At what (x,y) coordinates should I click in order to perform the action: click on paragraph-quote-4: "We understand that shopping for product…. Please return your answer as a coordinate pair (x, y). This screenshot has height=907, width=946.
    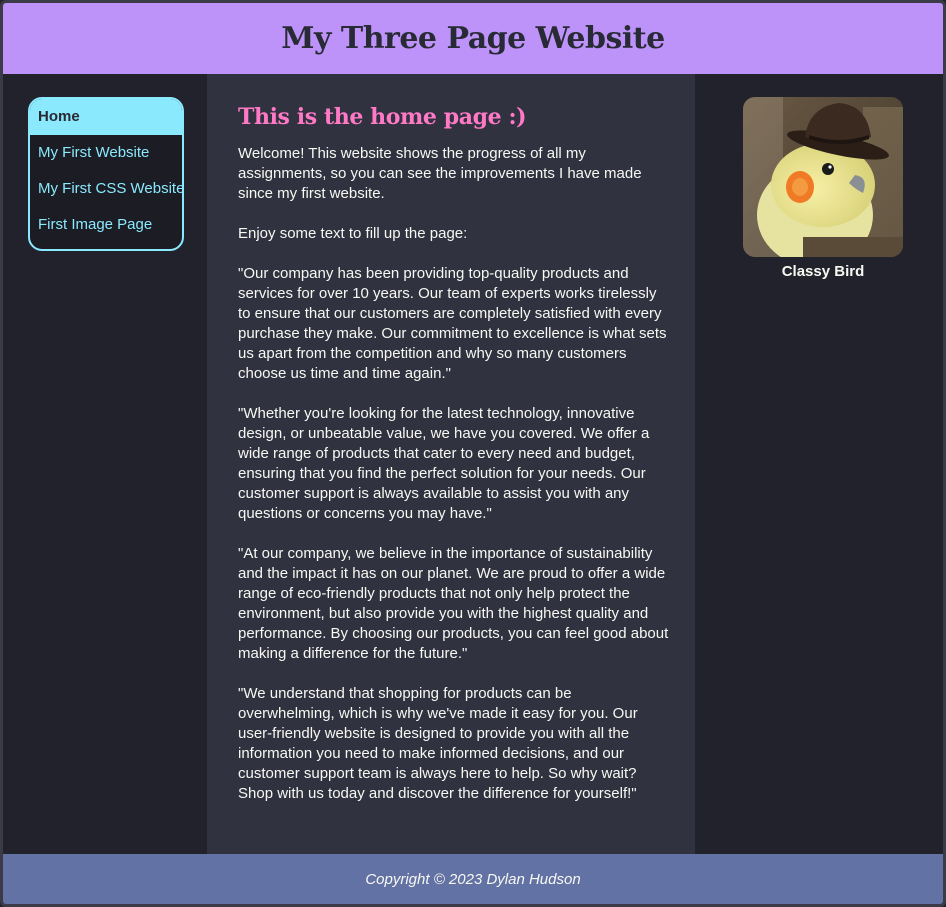
    Looking at the image, I should click on (438, 743).